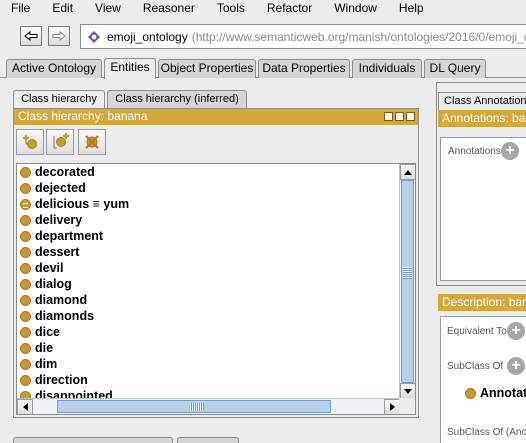  I want to click on menu-refactor: Refactor, so click(284, 8).